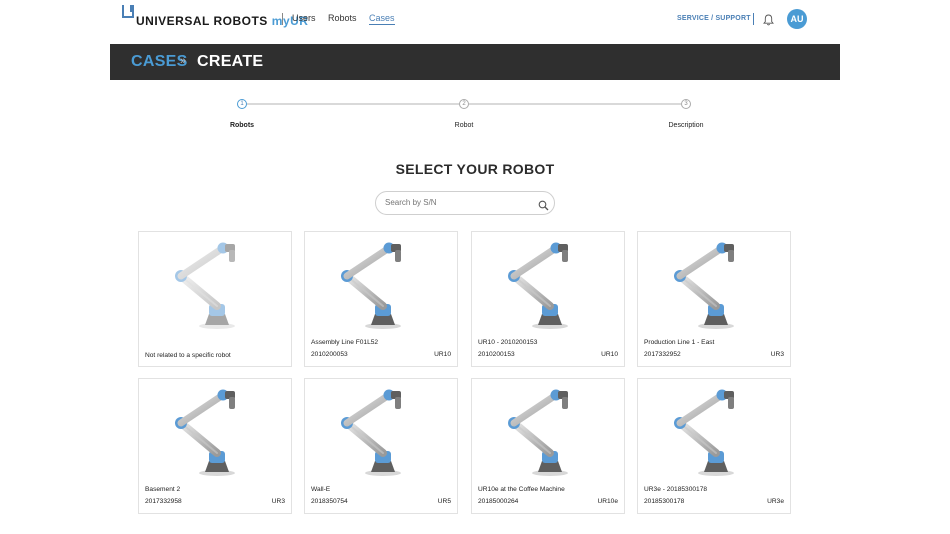  I want to click on brand-name: UNIVERSAL ROBOTS, so click(202, 21).